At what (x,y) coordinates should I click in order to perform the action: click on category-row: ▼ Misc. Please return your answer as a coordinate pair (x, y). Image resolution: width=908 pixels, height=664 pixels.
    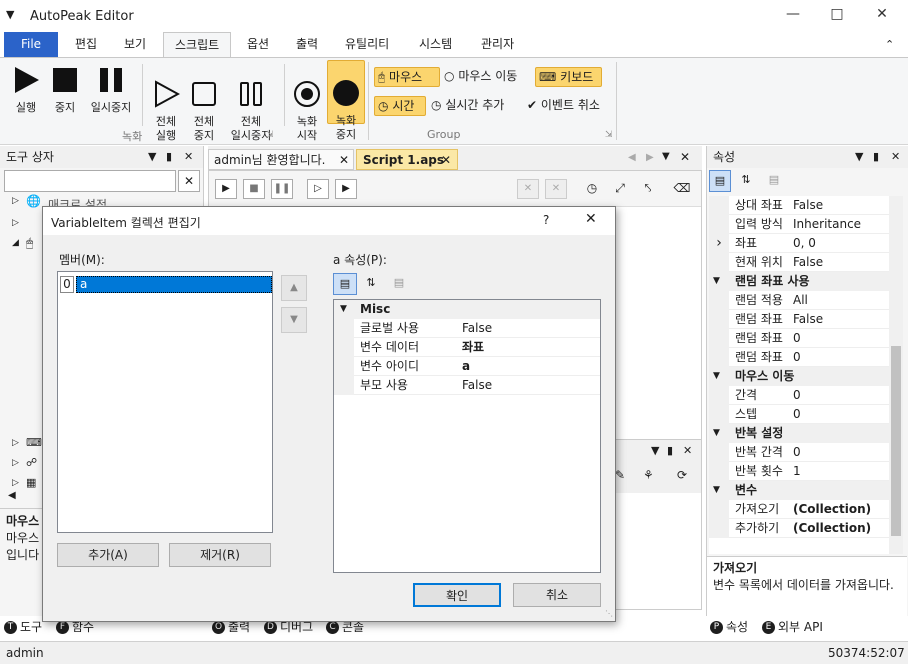
    Looking at the image, I should click on (467, 309).